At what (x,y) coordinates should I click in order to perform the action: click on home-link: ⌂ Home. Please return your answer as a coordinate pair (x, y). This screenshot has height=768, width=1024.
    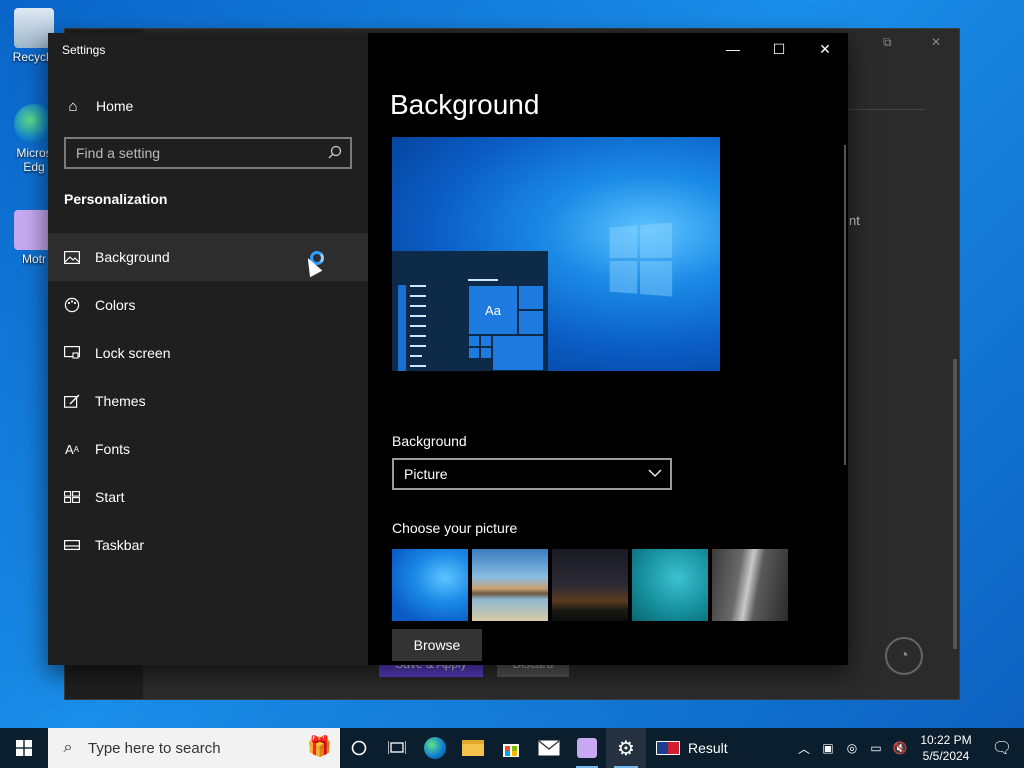
    Looking at the image, I should click on (98, 106).